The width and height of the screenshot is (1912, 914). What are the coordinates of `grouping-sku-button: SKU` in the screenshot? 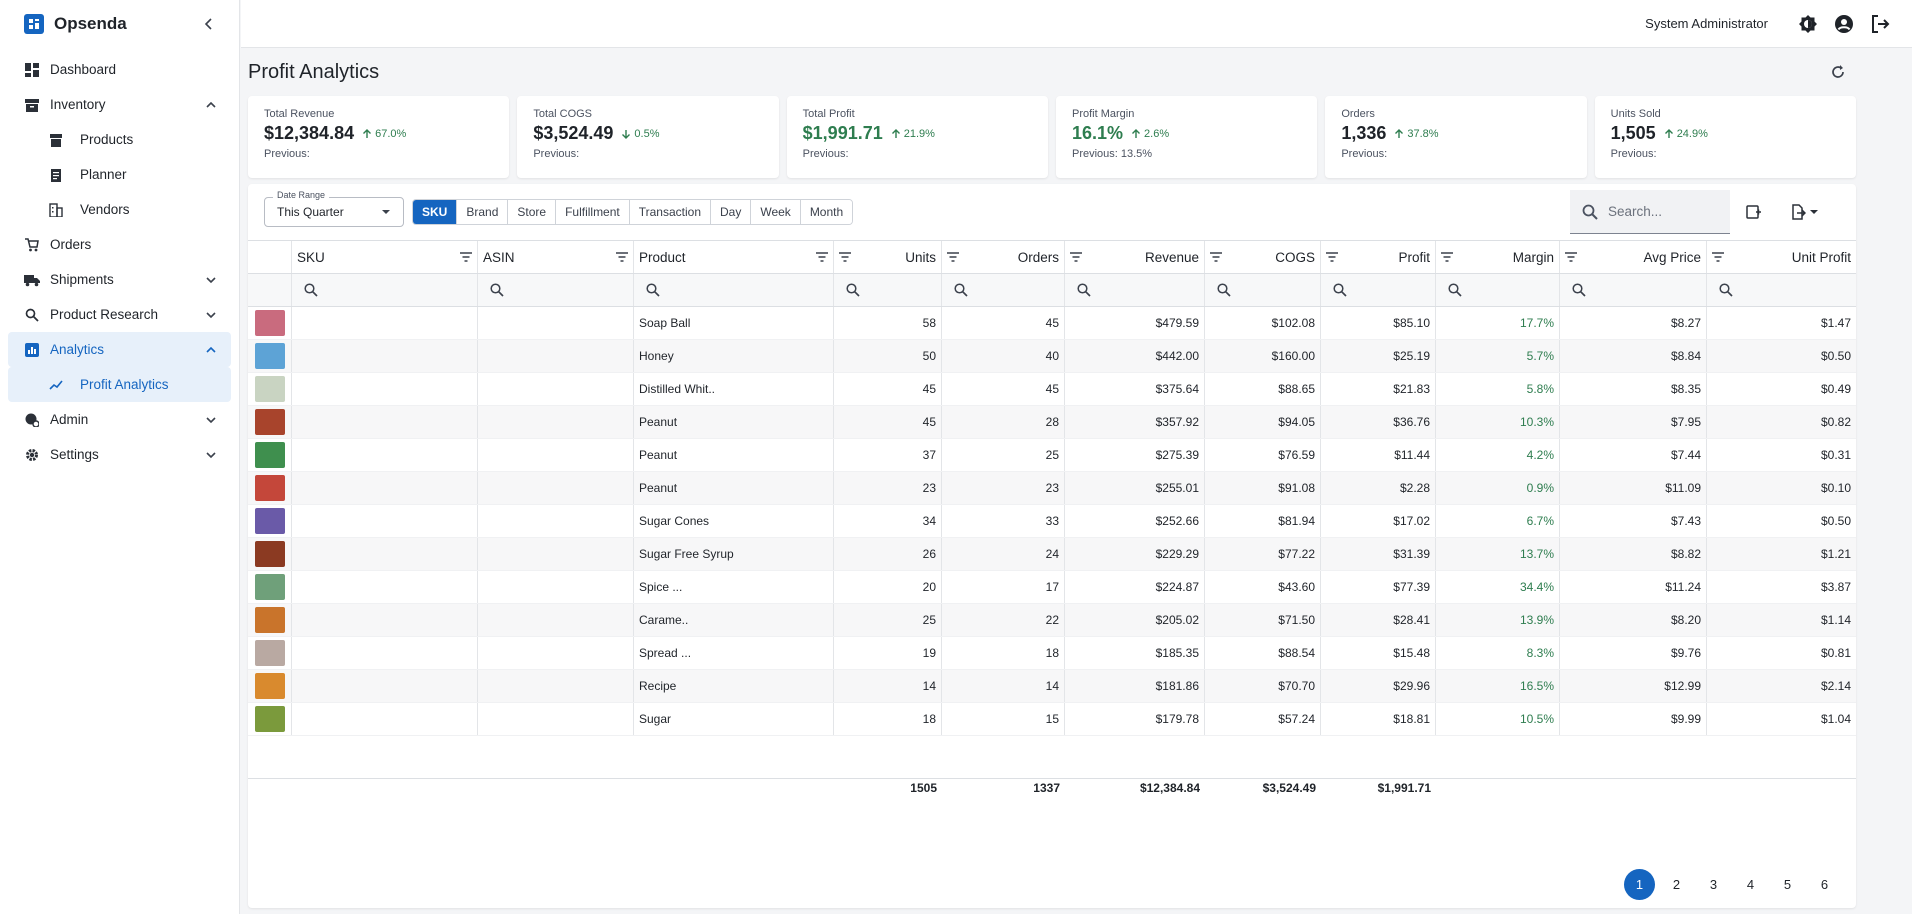 It's located at (435, 212).